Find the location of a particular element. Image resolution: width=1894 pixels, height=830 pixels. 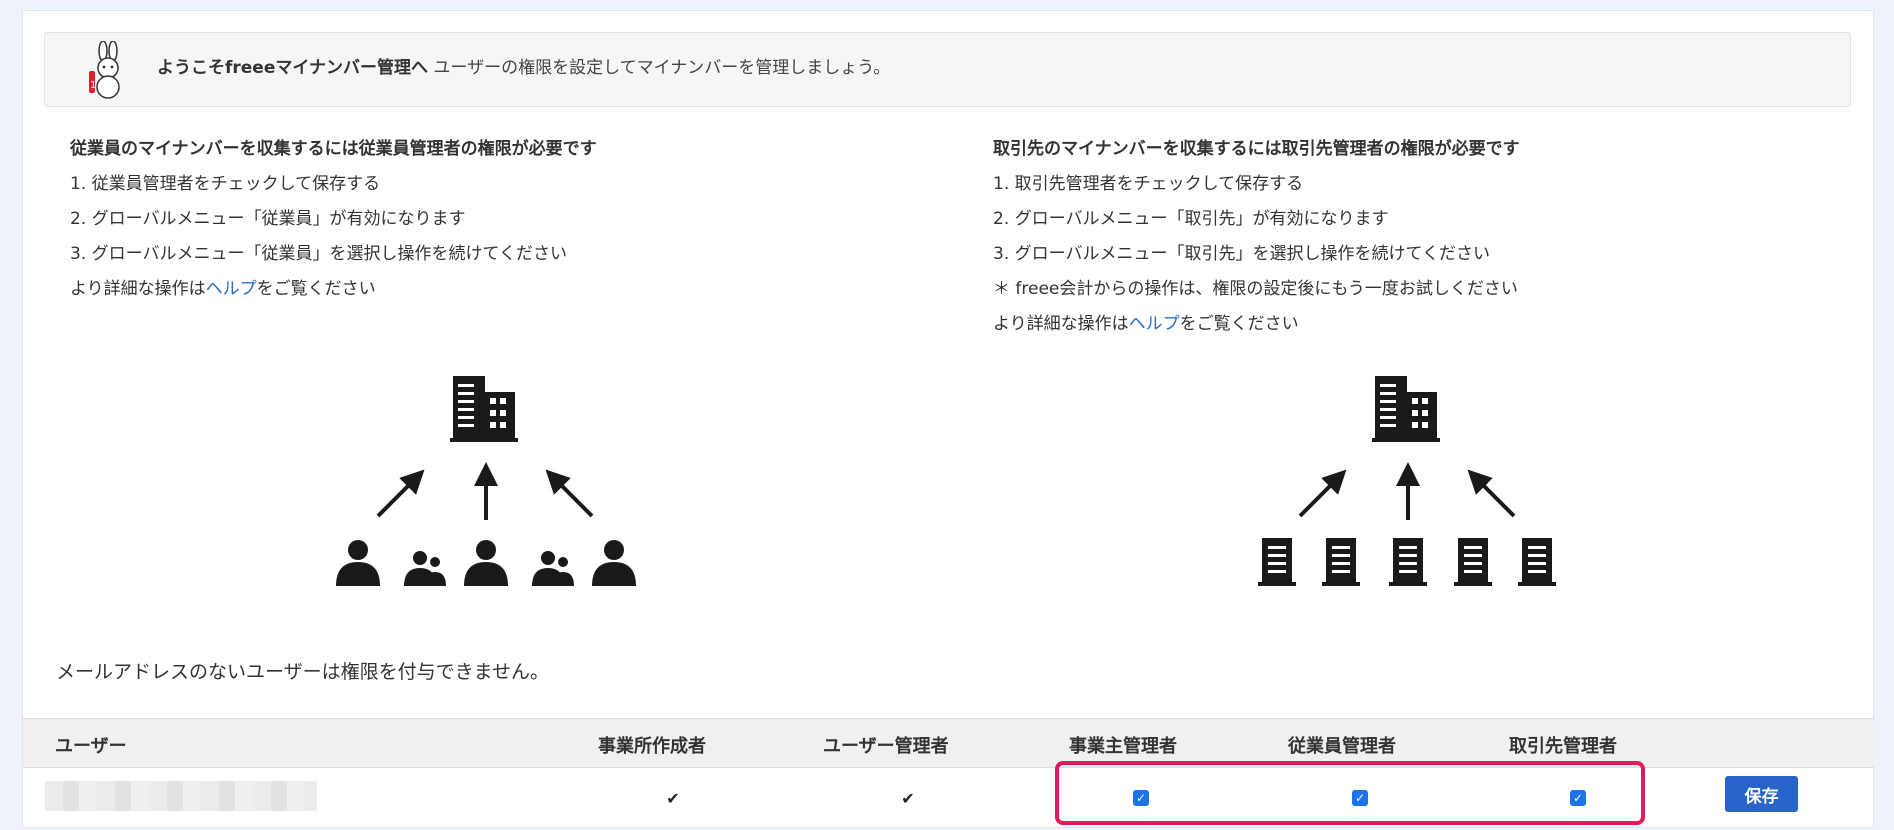

small-building-icons is located at coordinates (1407, 562).